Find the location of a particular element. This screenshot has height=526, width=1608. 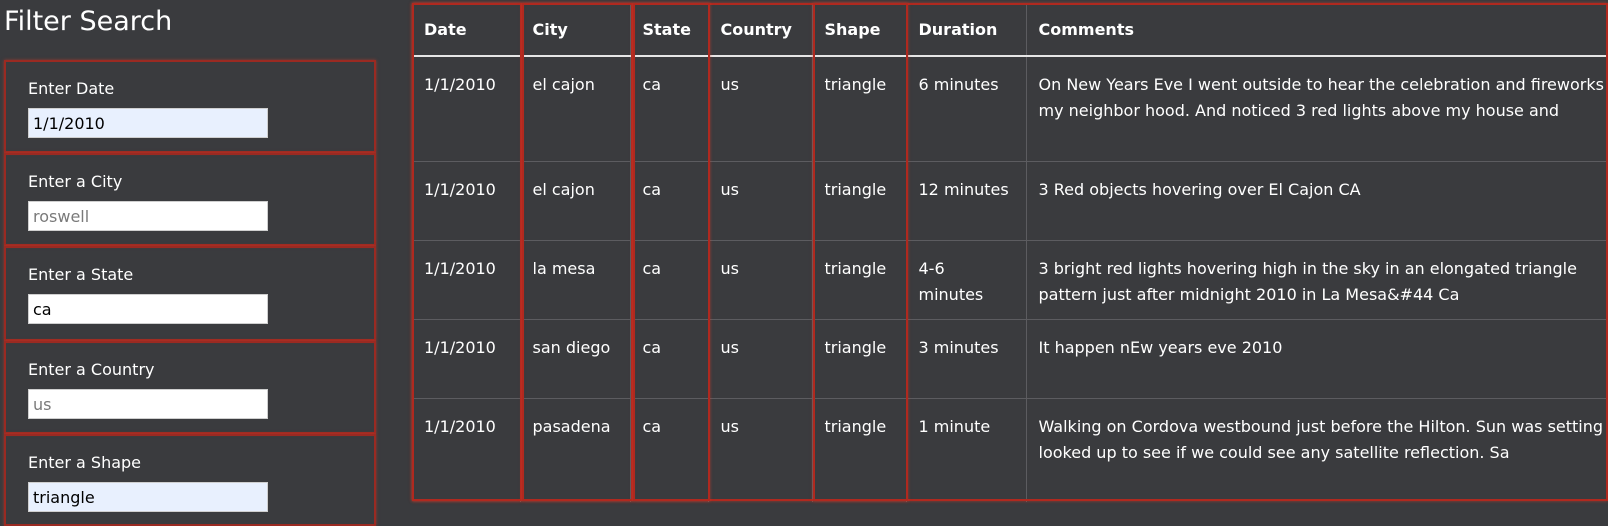

filter-country-group: Enter a Country is located at coordinates (190, 387).